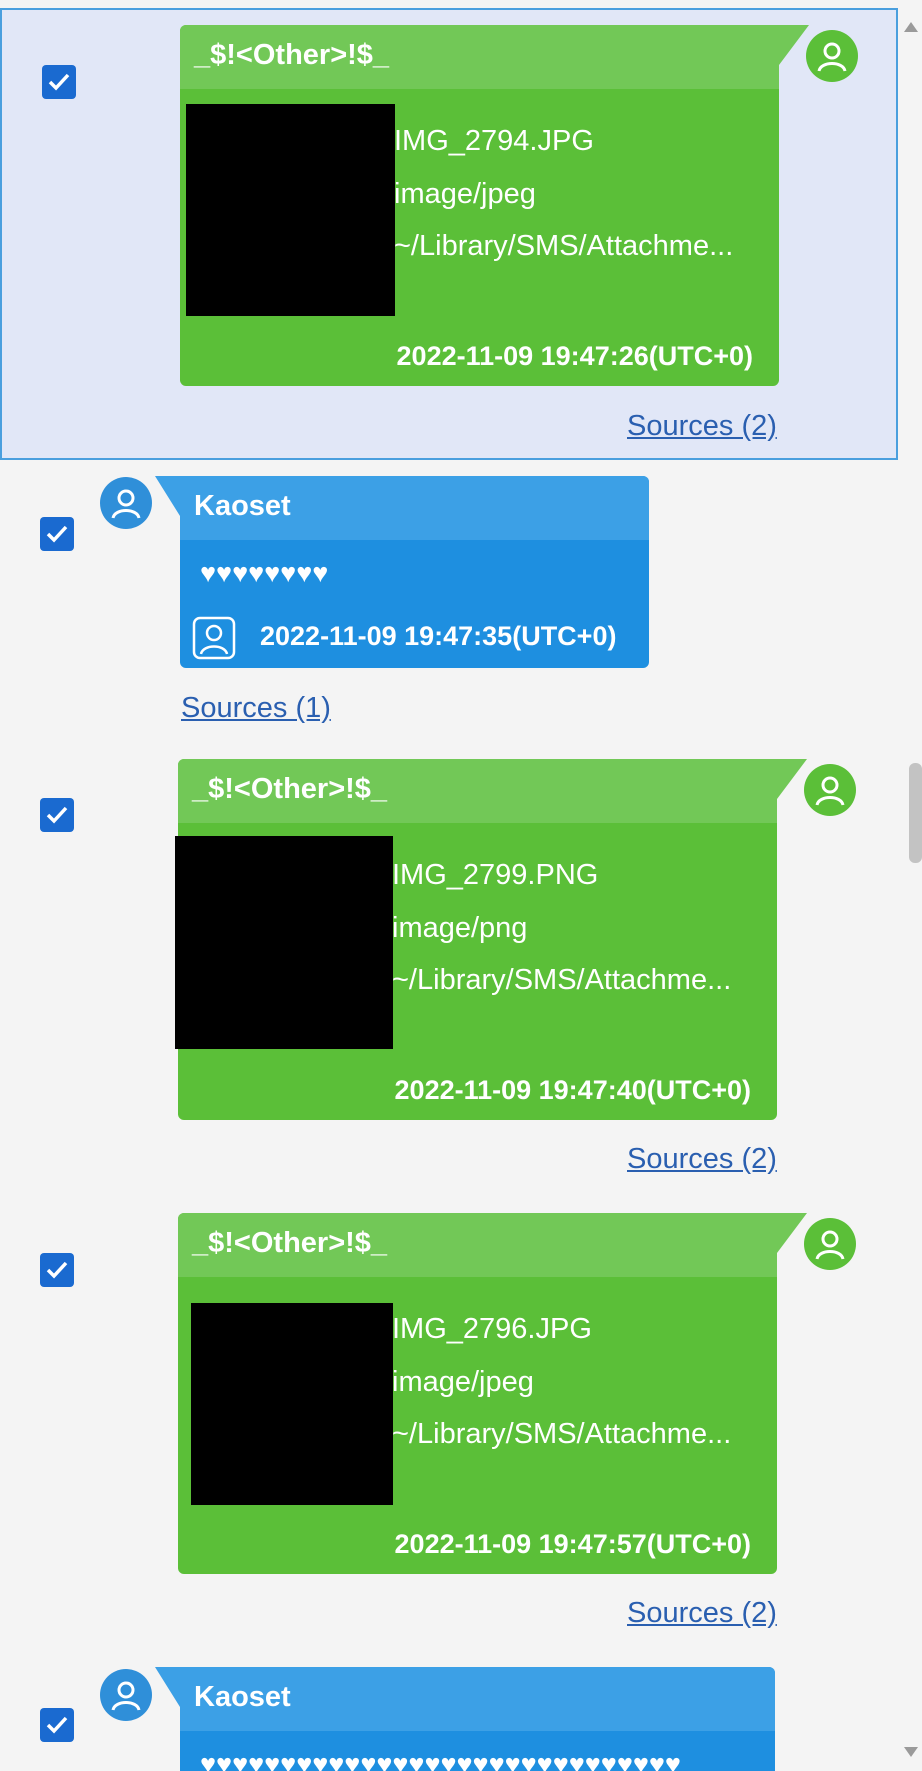 The image size is (922, 1771). Describe the element at coordinates (438, 636) in the screenshot. I see `message-timestamp: 2022-11-09 19:47:35(UTC+0)` at that location.